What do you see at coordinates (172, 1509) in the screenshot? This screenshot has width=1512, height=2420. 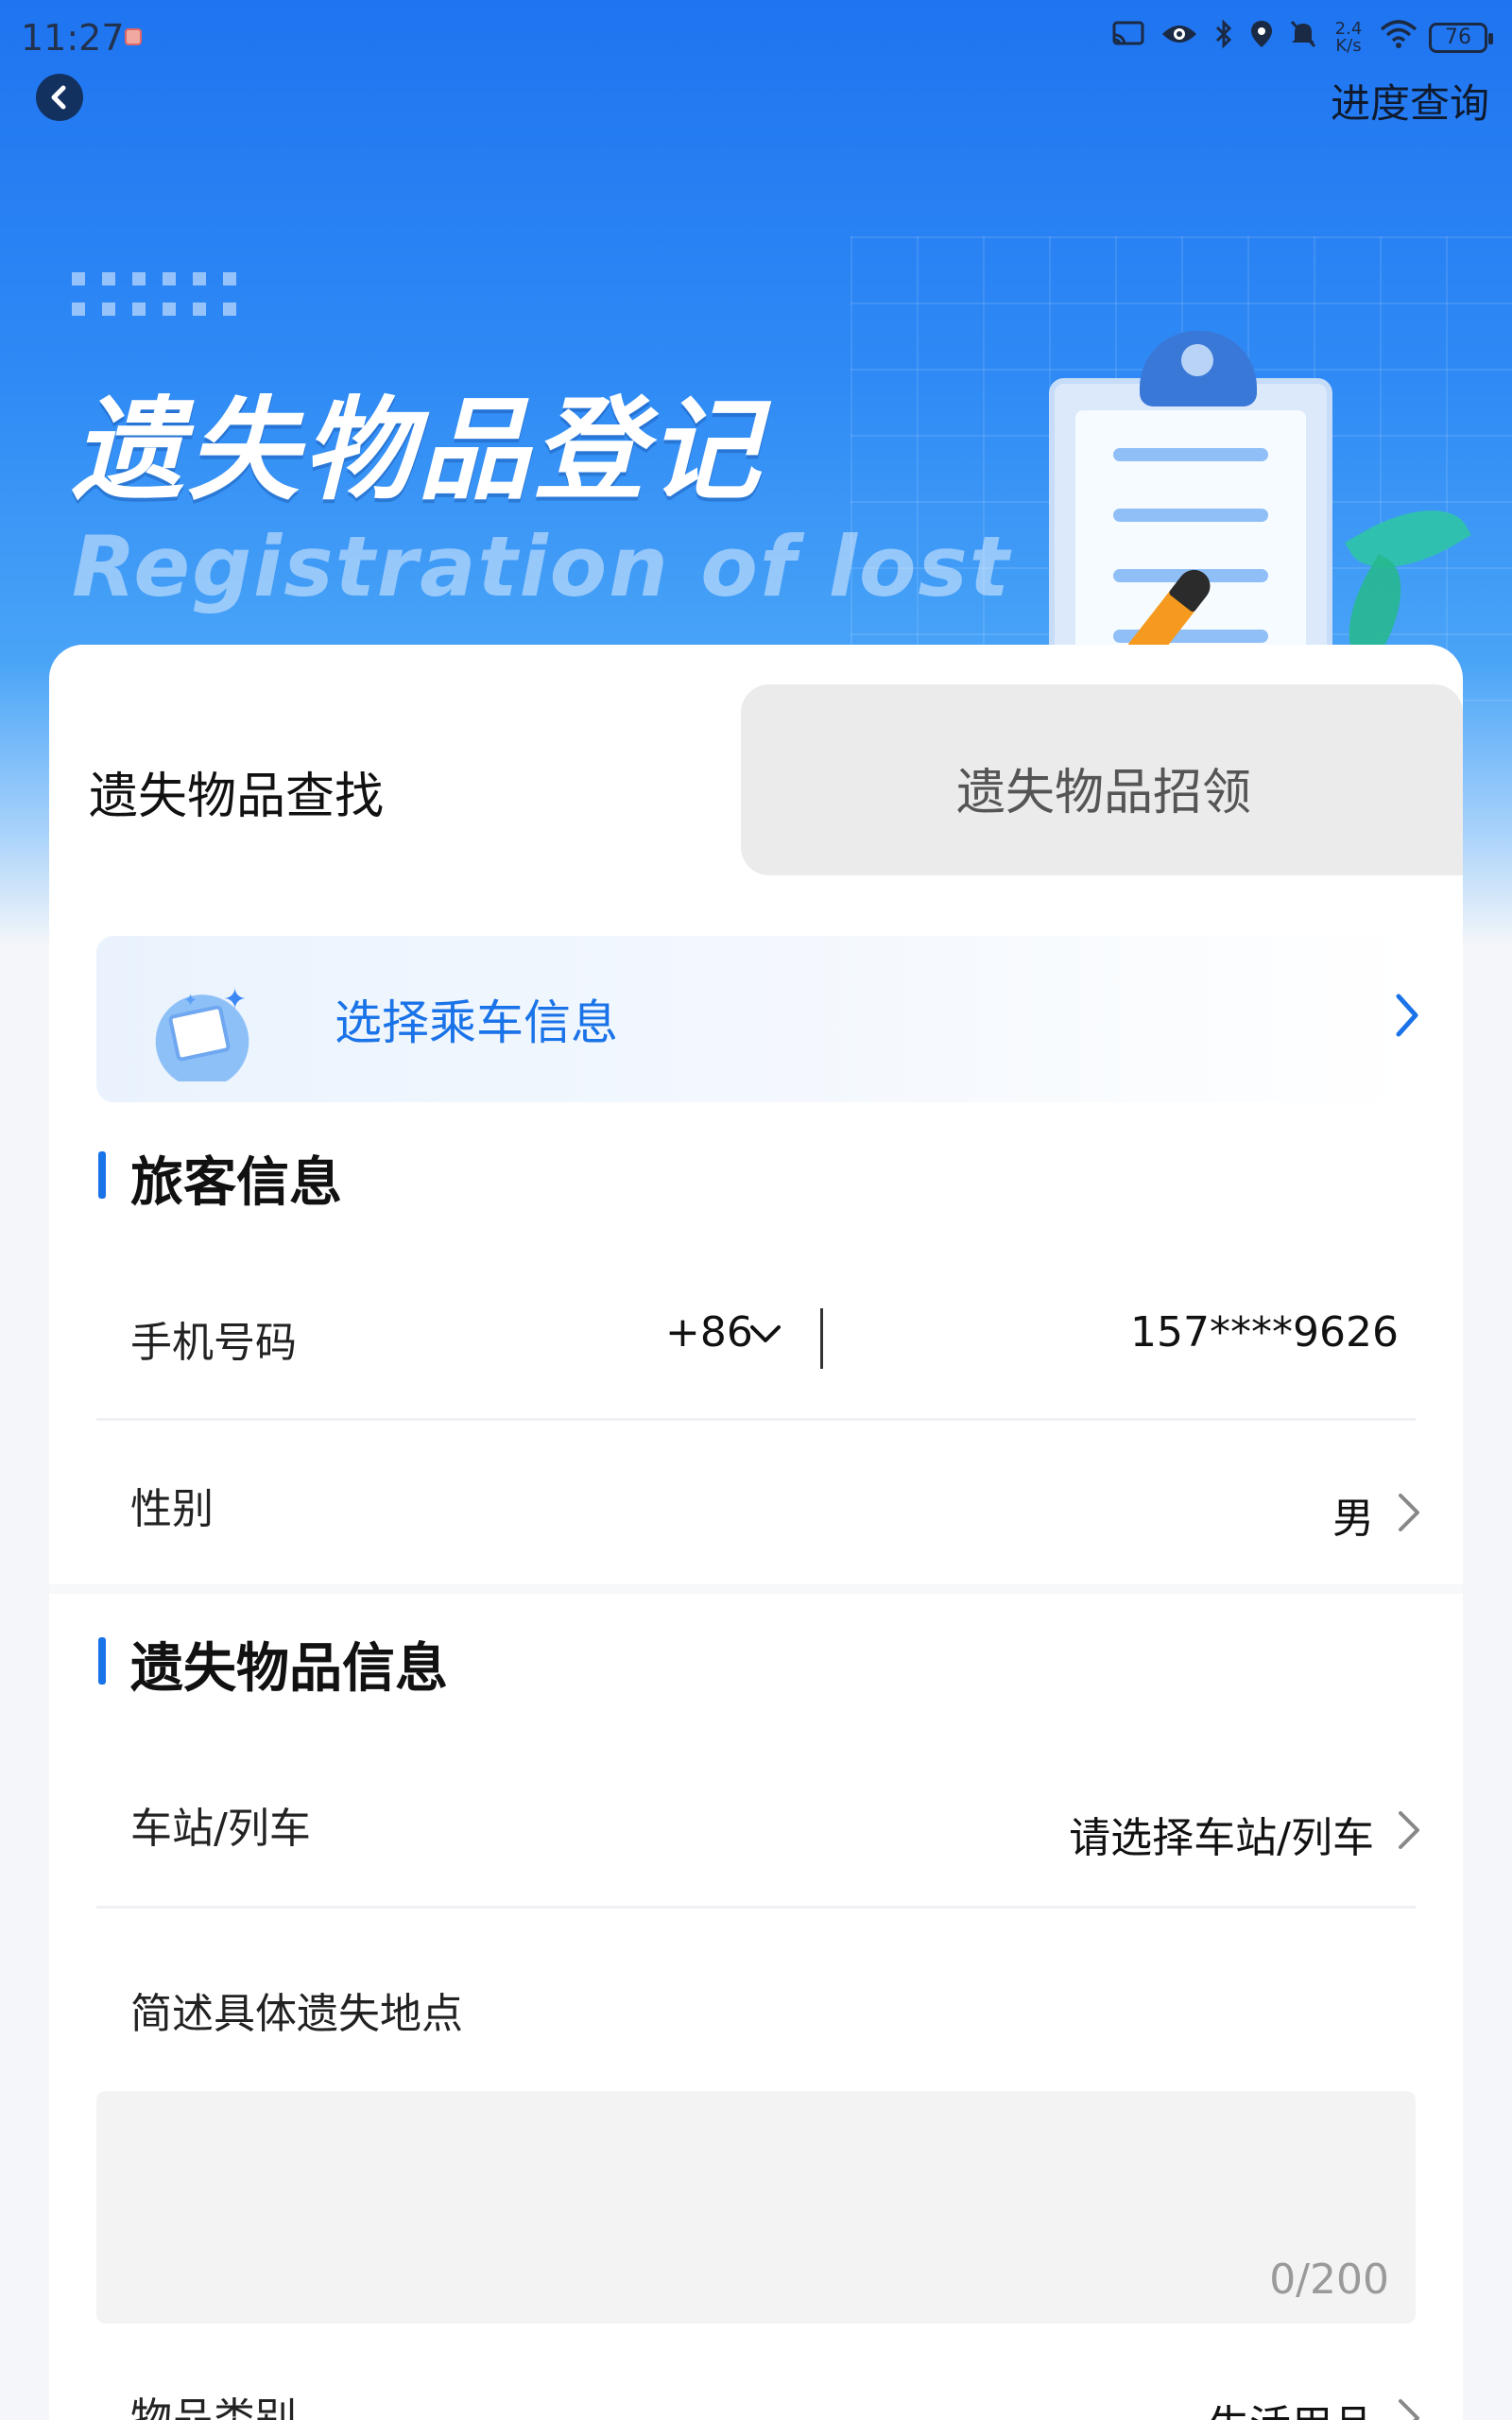 I see `gender-label: 性别` at bounding box center [172, 1509].